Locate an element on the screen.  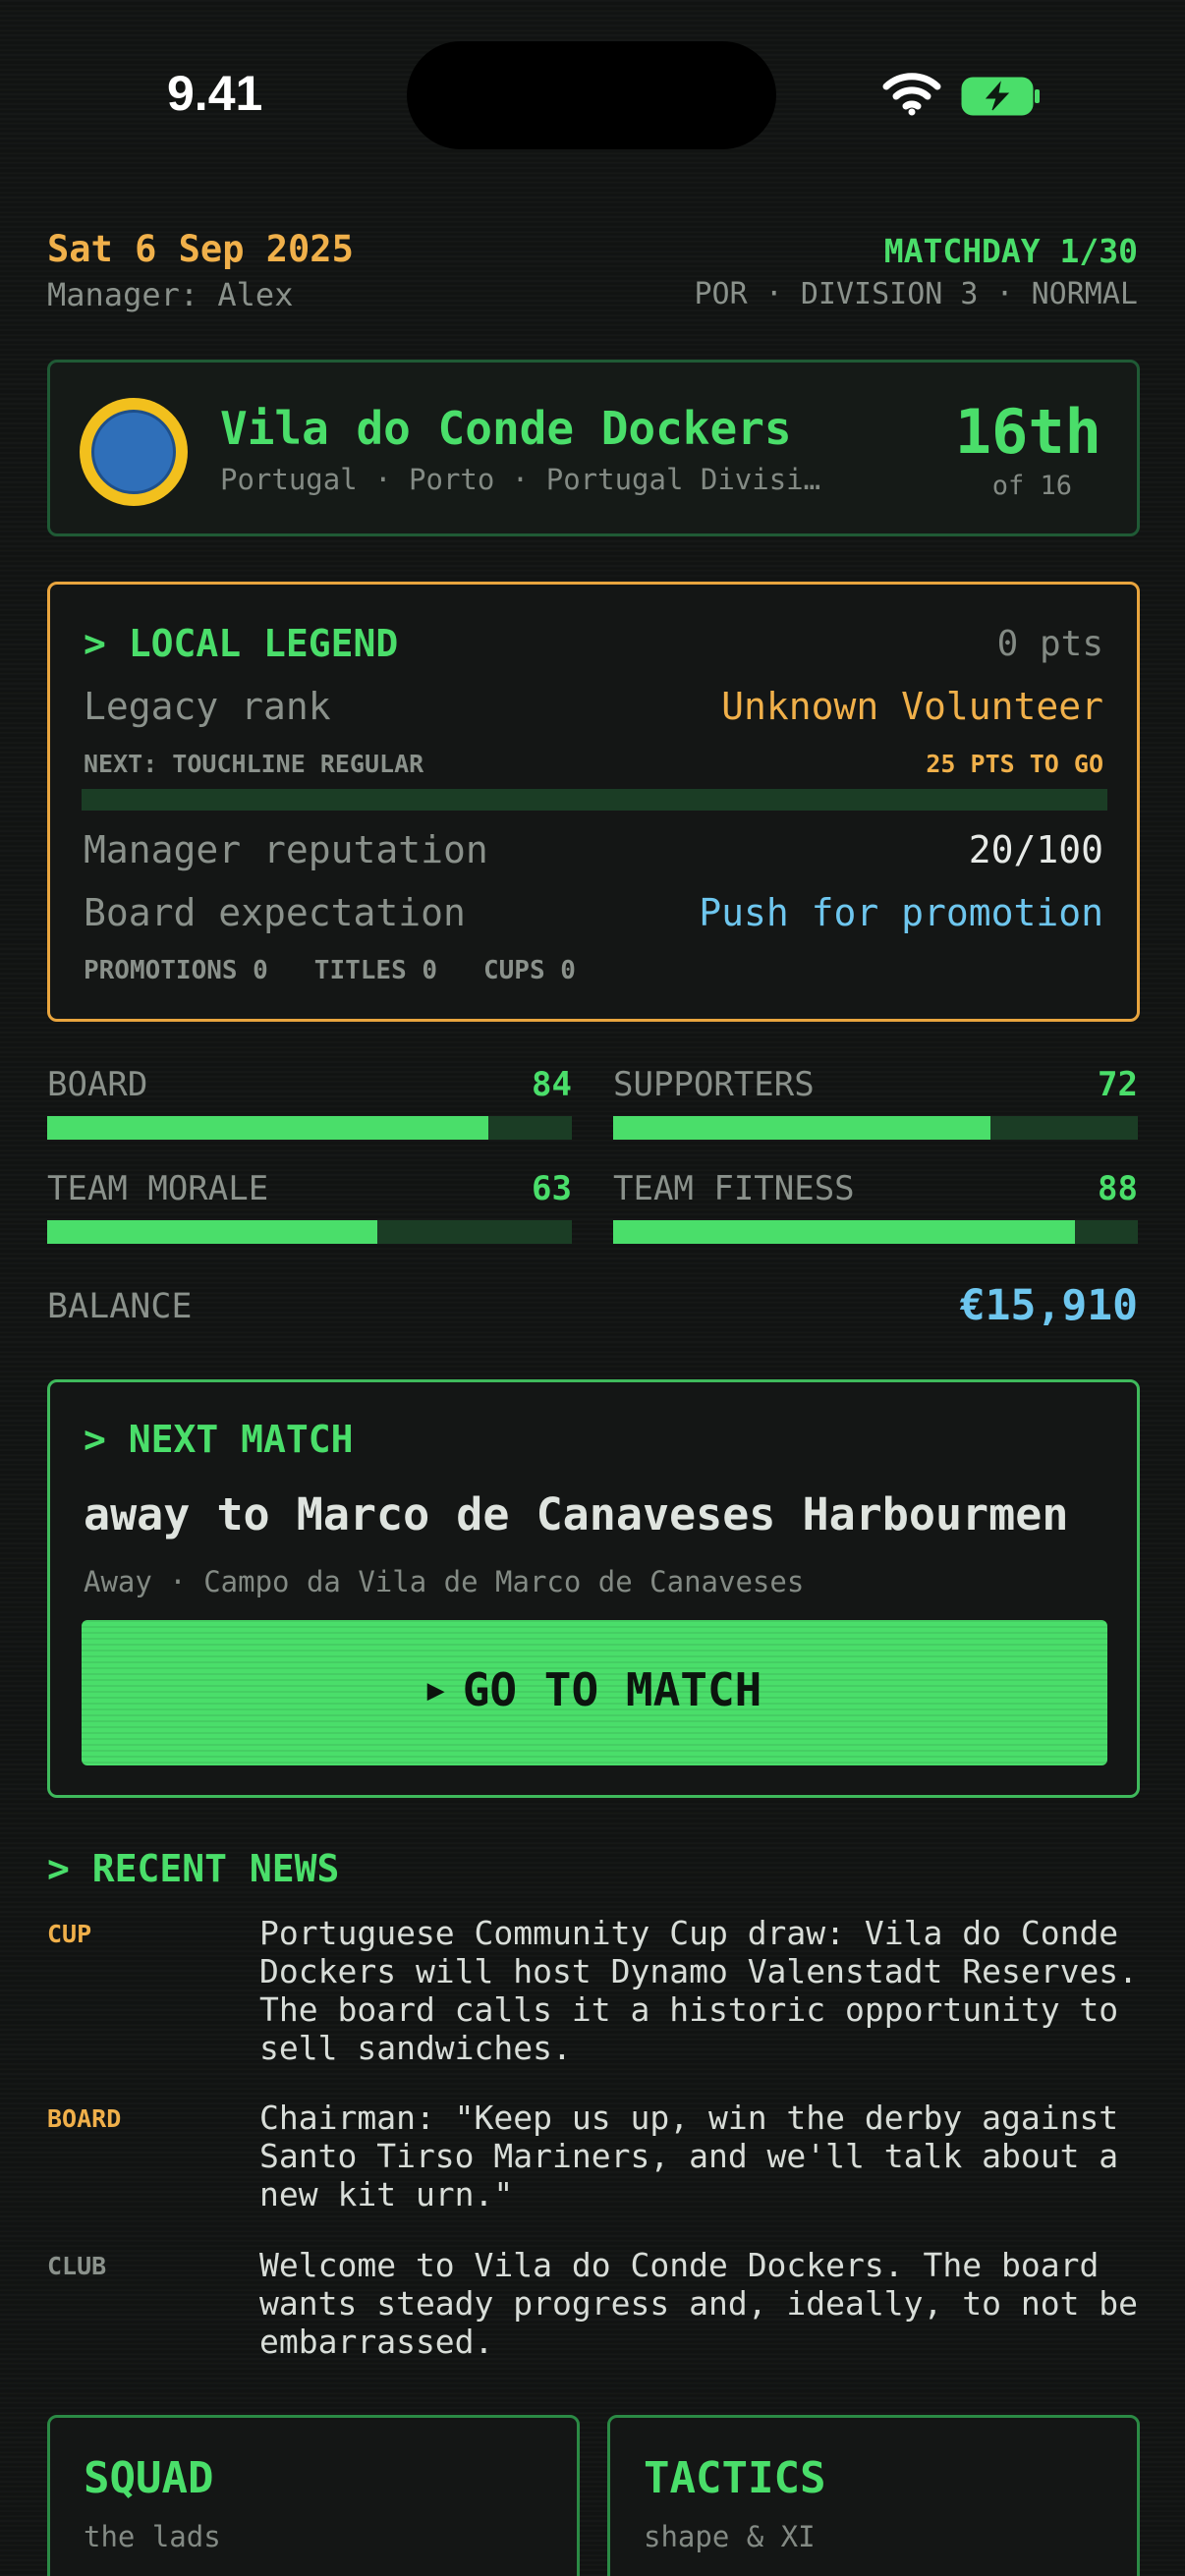
status-time: 9.41 is located at coordinates (215, 93).